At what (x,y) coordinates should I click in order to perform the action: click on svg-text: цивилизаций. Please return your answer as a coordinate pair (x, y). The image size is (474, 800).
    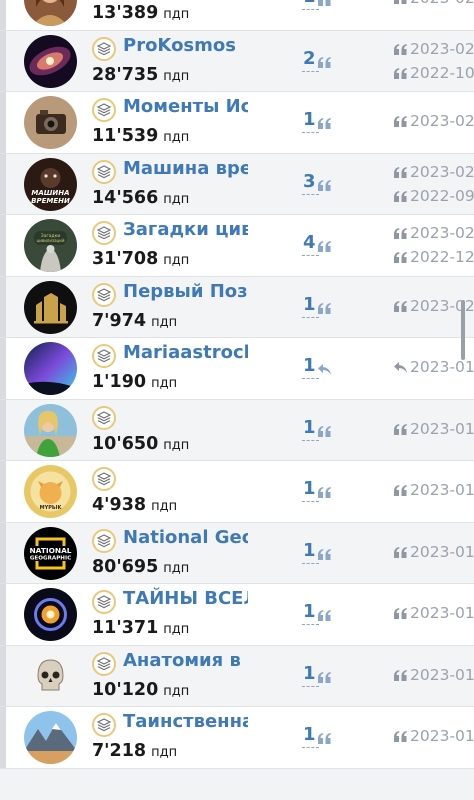
    Looking at the image, I should click on (51, 240).